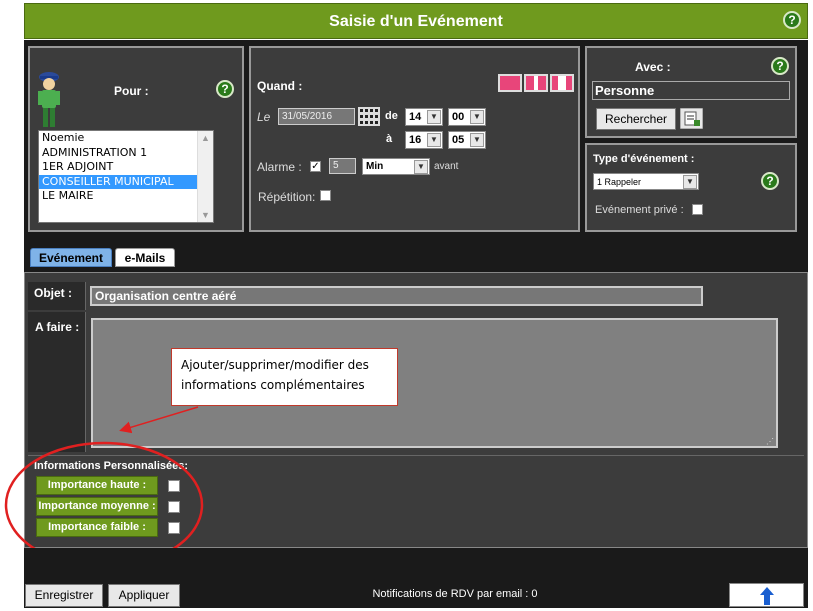 Image resolution: width=813 pixels, height=611 pixels. I want to click on le-label: Le, so click(264, 117).